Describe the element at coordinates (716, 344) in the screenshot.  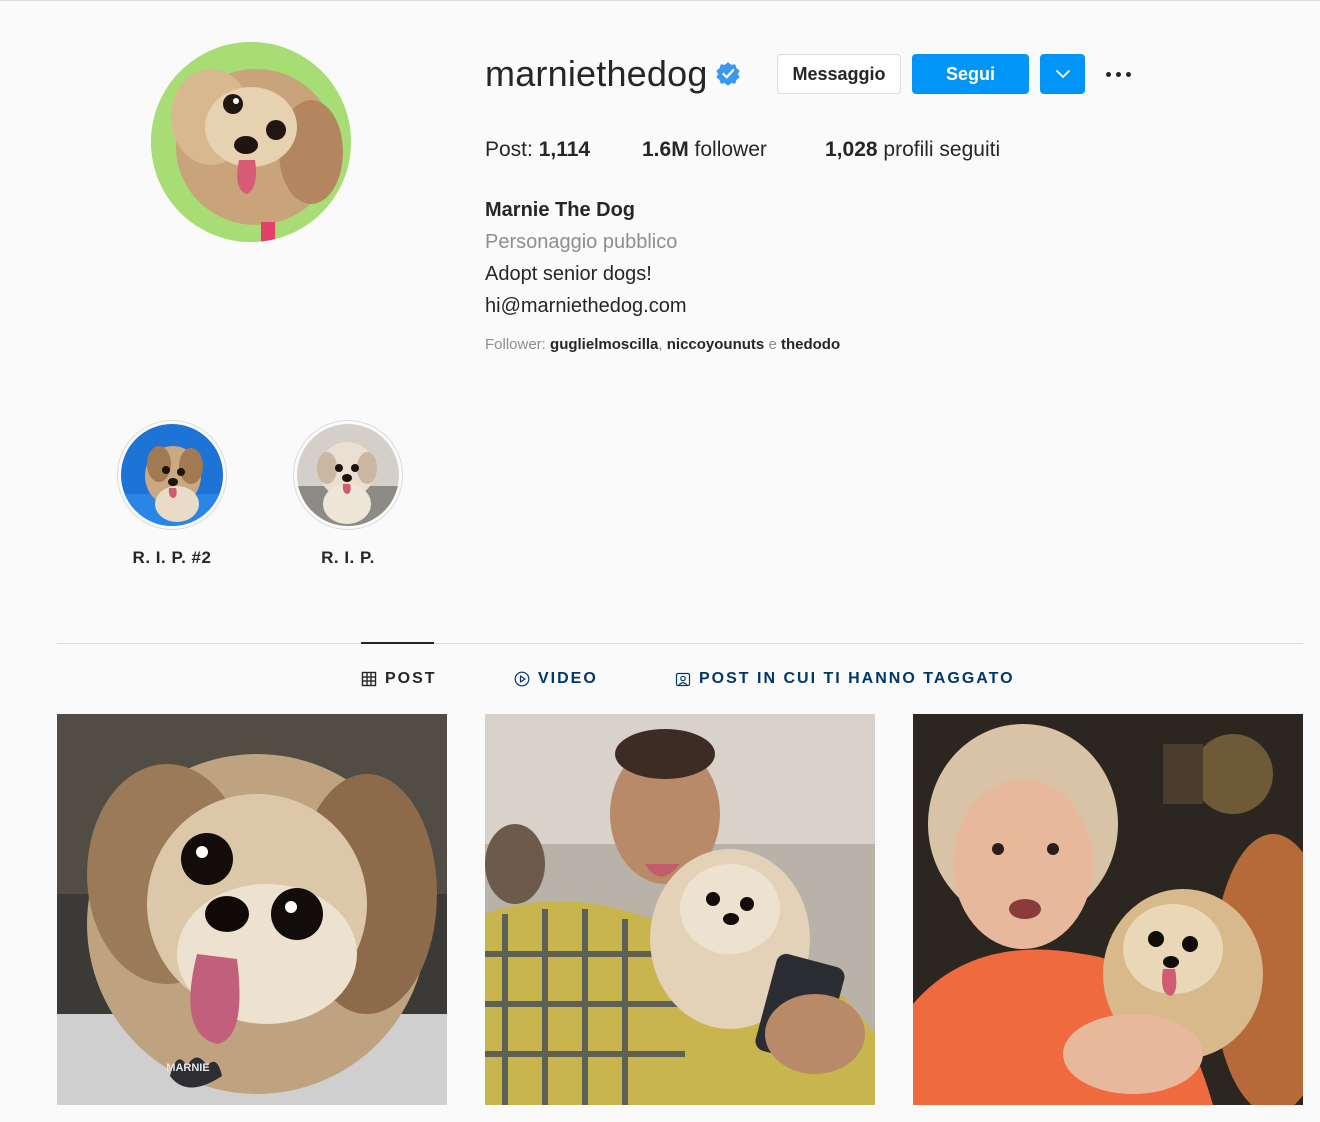
I see `followed-by-user: niccoyounuts` at that location.